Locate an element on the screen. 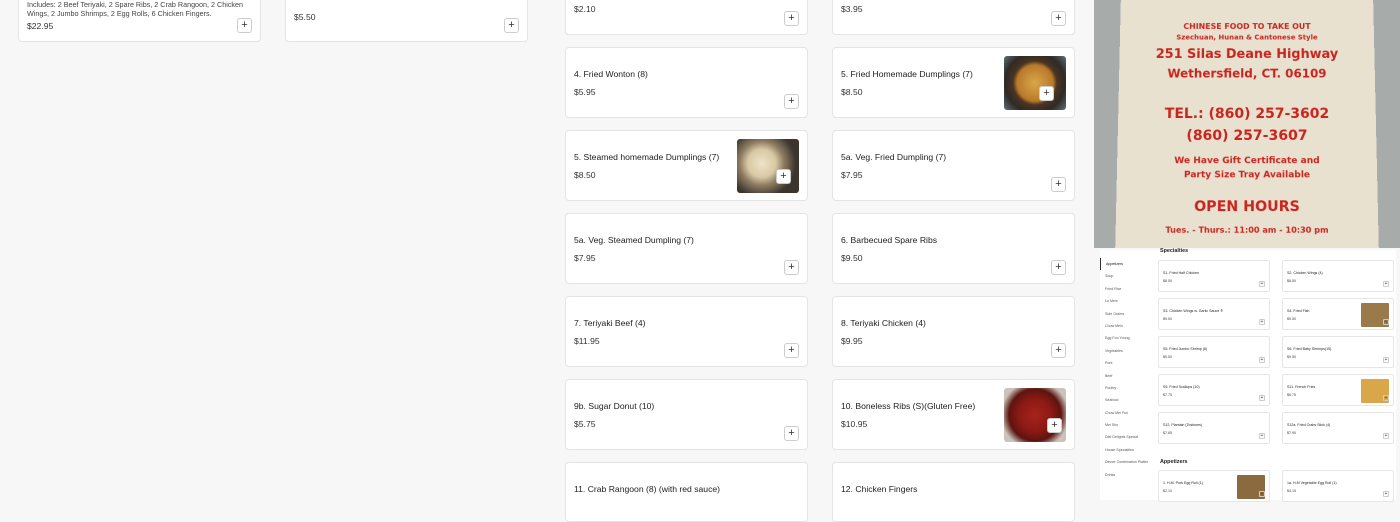 The width and height of the screenshot is (1400, 522). mini-menu-card: 1a. H.M Vegetable Egg Roll (1) $4.15 + is located at coordinates (1338, 486).